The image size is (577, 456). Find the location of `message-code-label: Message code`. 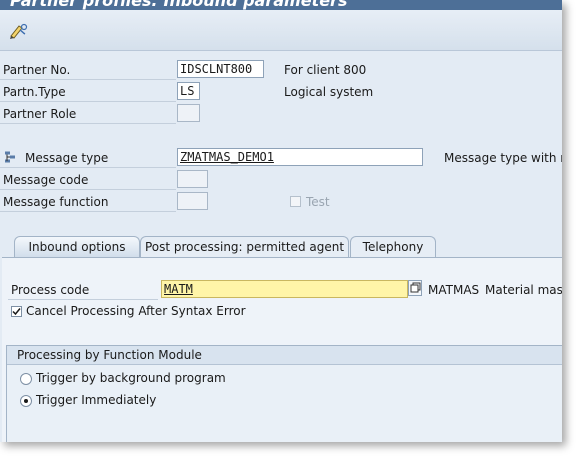

message-code-label: Message code is located at coordinates (46, 180).